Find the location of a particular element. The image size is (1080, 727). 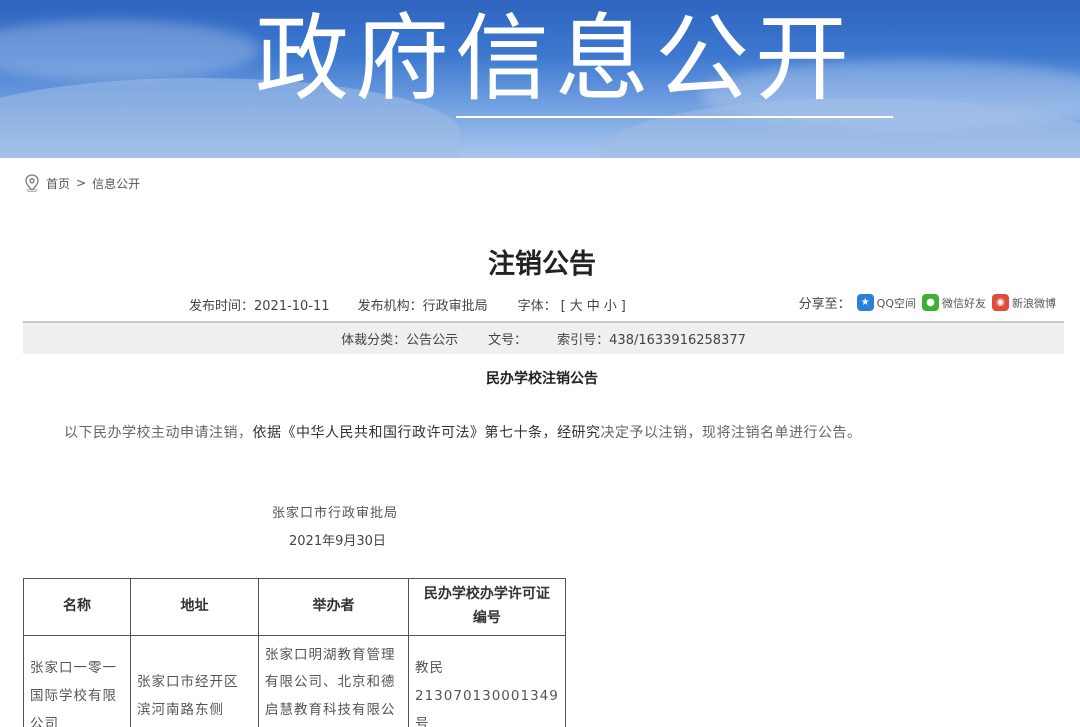

weibo-icon: ◉ is located at coordinates (1000, 302).